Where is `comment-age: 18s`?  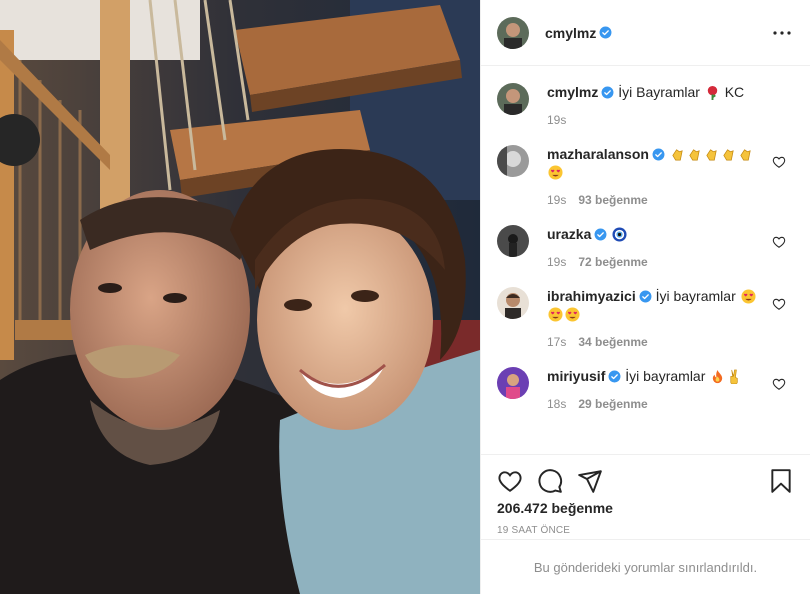 comment-age: 18s is located at coordinates (556, 404).